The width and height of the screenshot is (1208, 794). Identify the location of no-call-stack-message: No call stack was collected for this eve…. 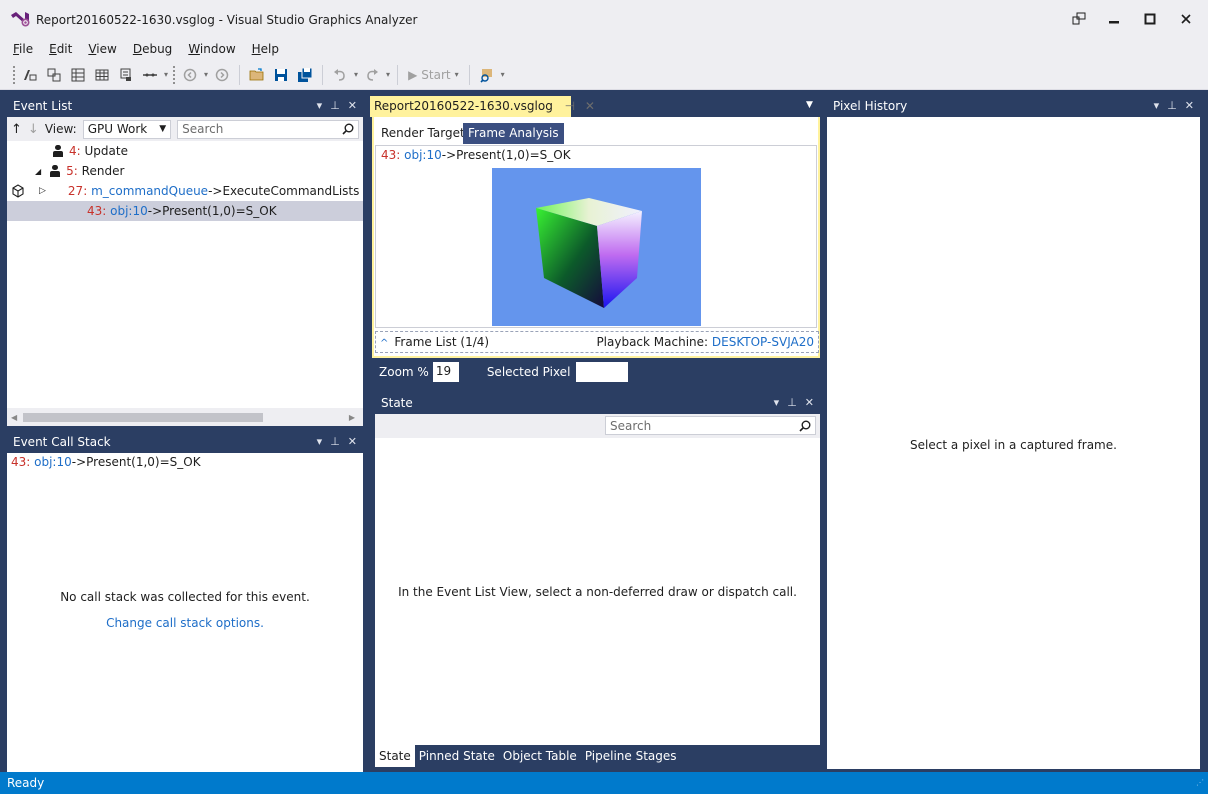
(185, 597).